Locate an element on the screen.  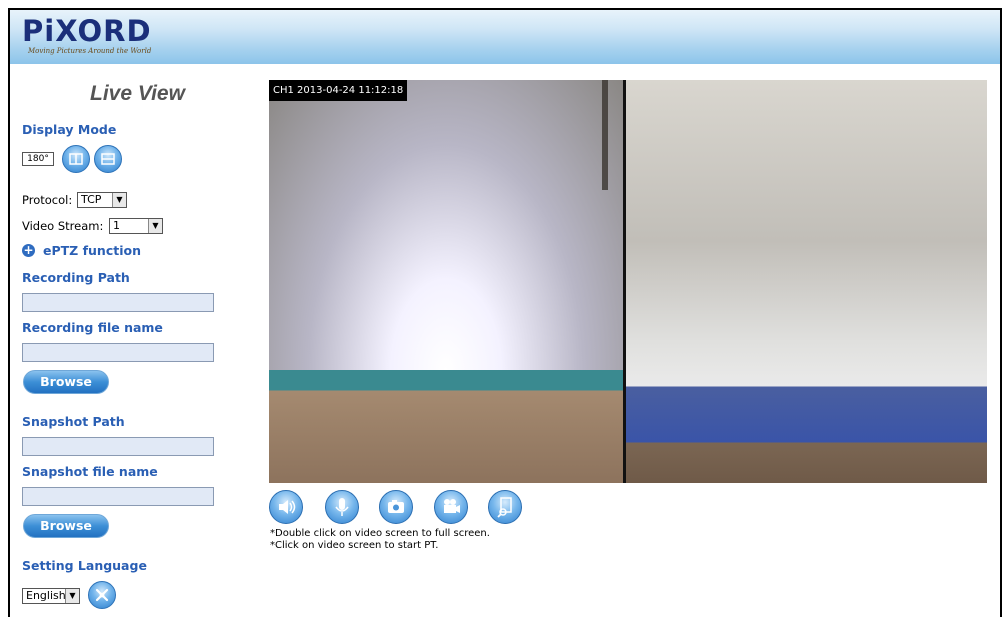
snapshot-camera-icon is located at coordinates (396, 506).